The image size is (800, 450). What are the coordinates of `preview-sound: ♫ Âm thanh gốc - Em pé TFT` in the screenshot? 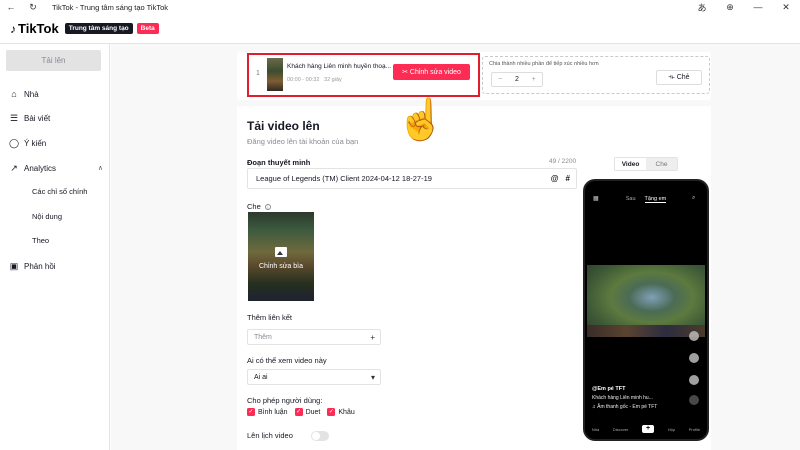 It's located at (625, 407).